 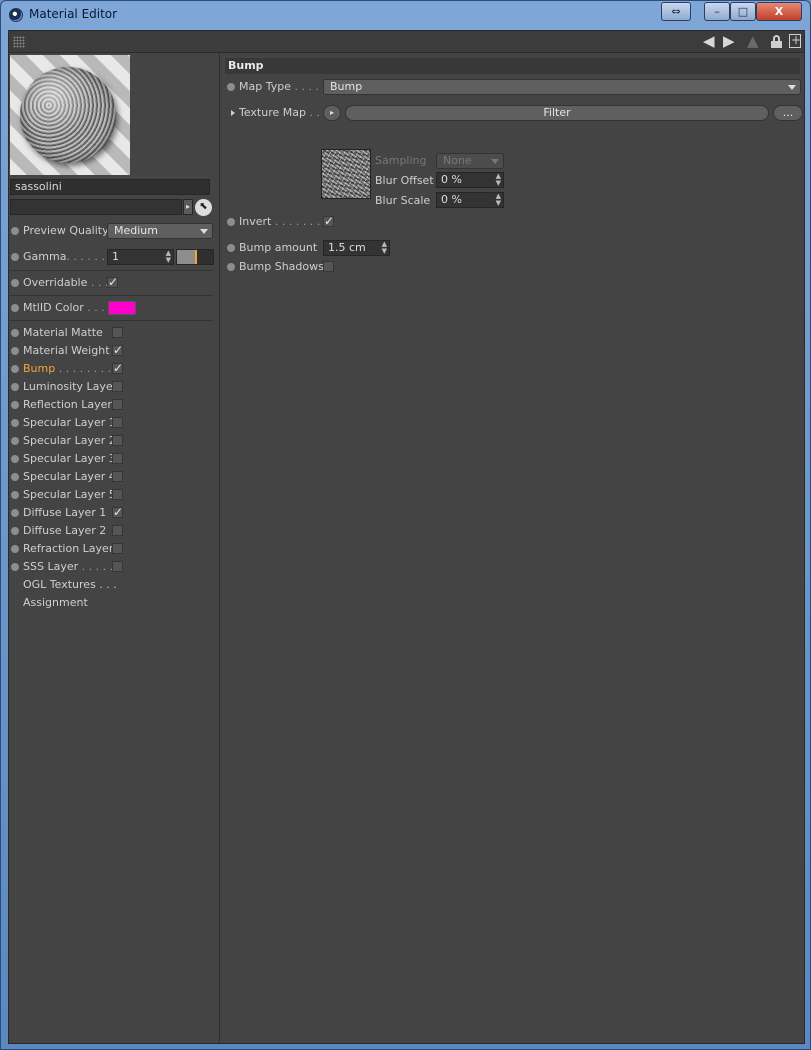 I want to click on new-window-icon, so click(x=795, y=40).